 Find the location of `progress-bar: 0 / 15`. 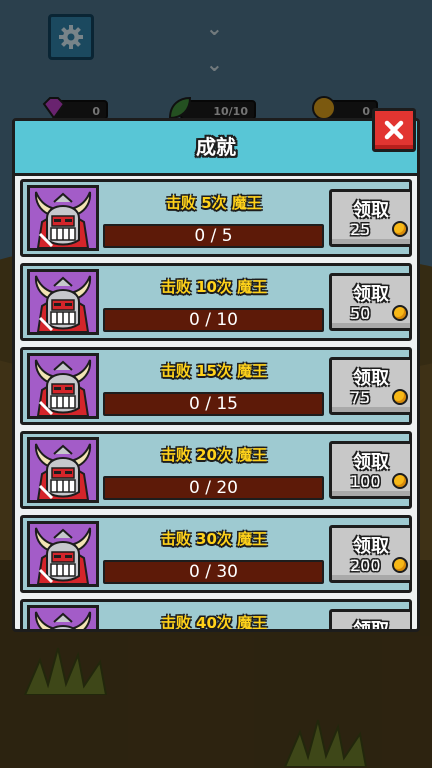

progress-bar: 0 / 15 is located at coordinates (213, 404).